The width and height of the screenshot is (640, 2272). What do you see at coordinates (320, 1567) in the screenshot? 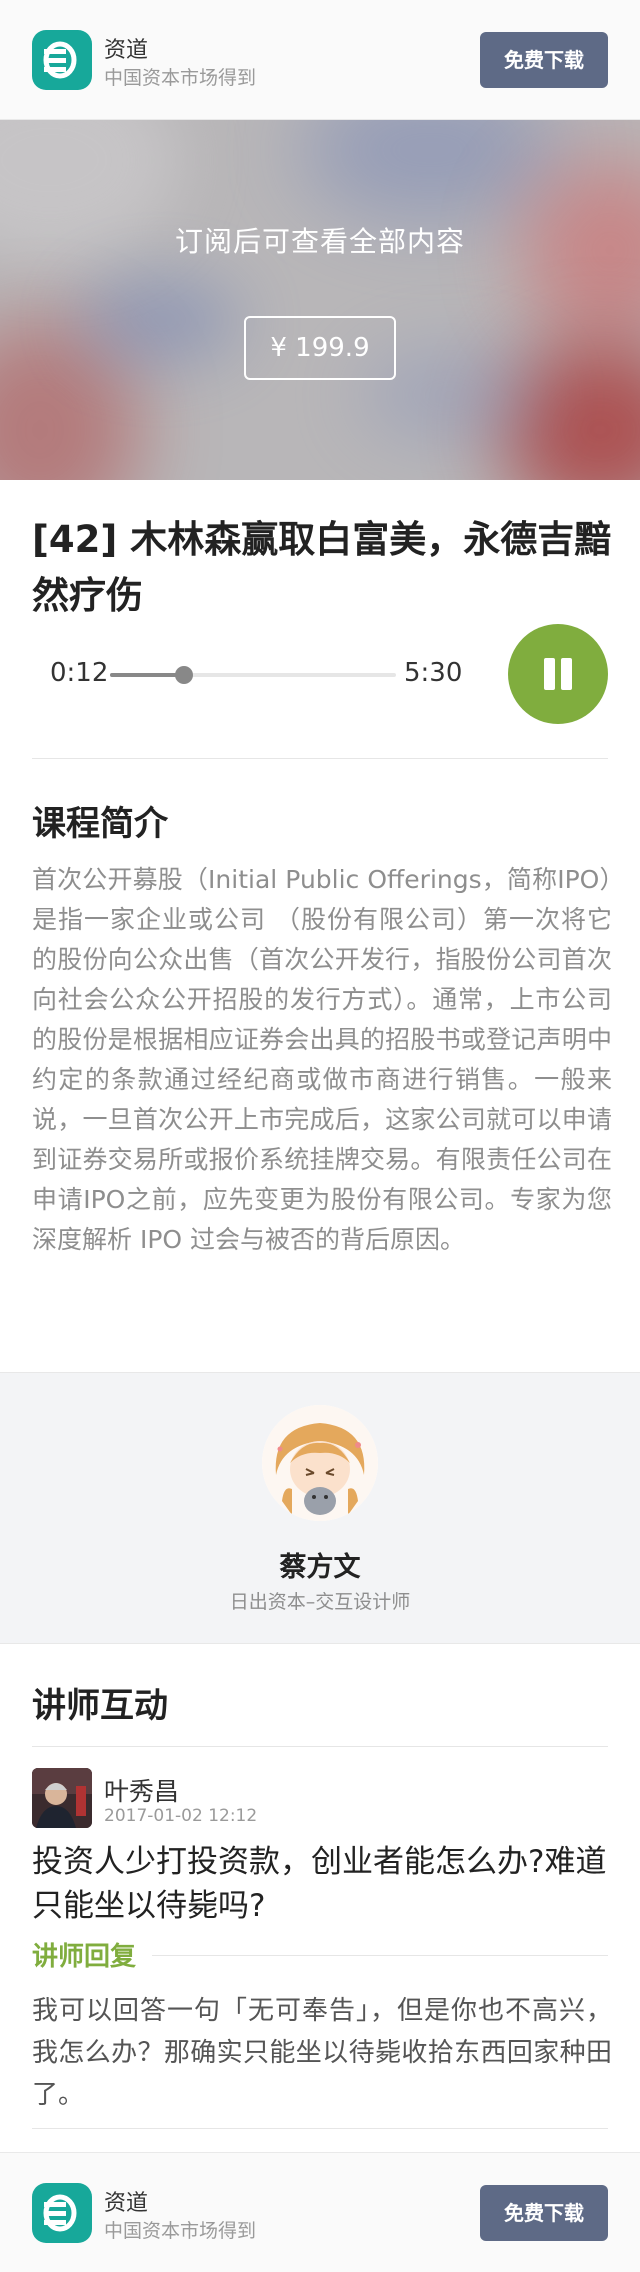
I see `author-name: 蔡方文` at bounding box center [320, 1567].